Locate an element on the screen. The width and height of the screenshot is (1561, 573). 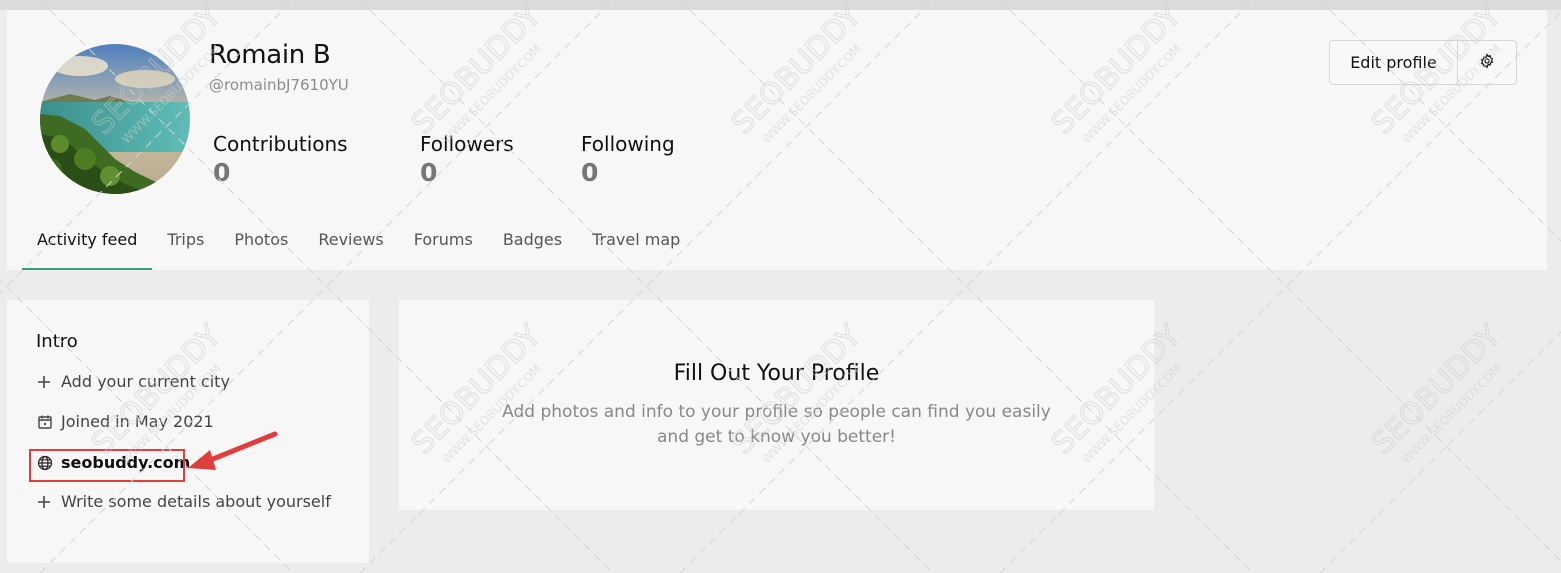
write-details-label: Write some details about yourself is located at coordinates (196, 501).